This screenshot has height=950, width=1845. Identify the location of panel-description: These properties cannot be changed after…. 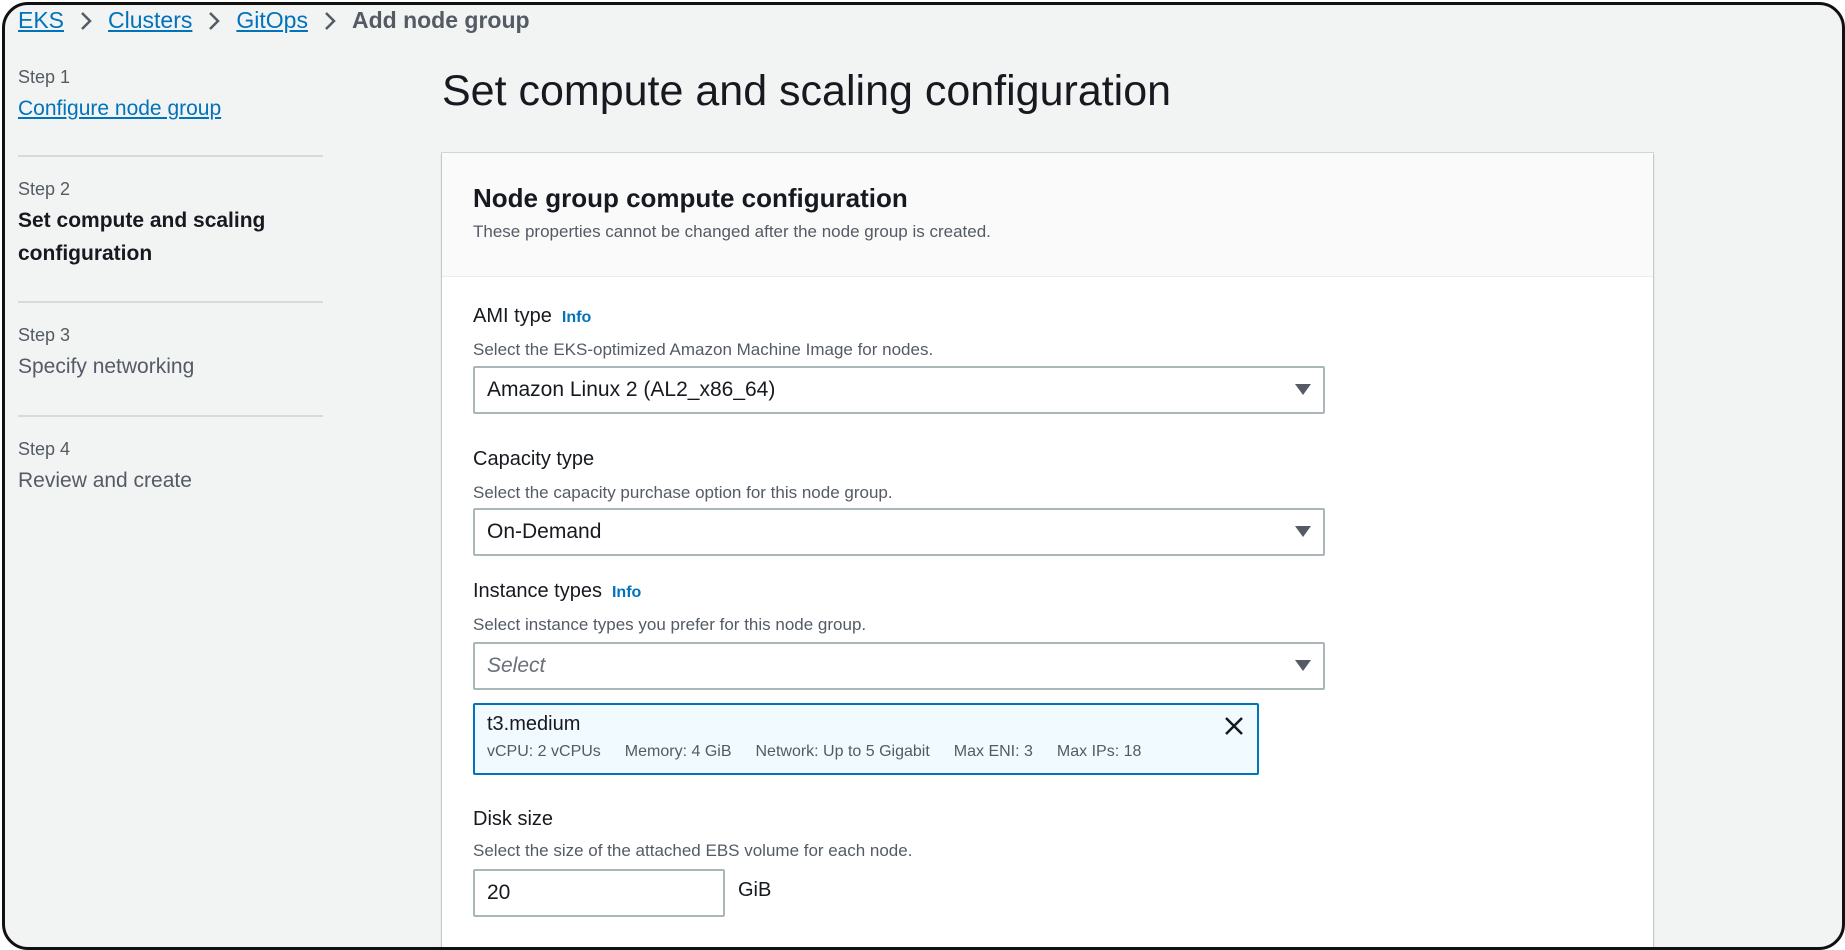
(732, 231).